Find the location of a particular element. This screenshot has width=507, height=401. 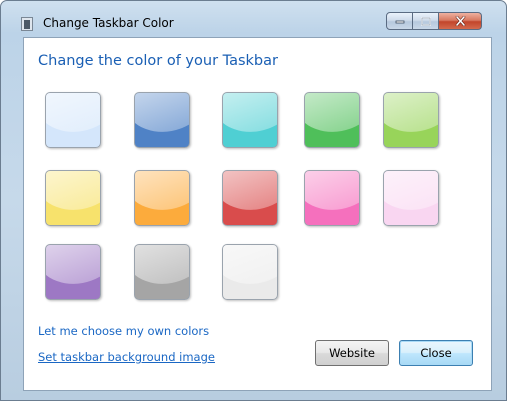

choose-own-colors-link: Let me choose my own colors is located at coordinates (123, 331).